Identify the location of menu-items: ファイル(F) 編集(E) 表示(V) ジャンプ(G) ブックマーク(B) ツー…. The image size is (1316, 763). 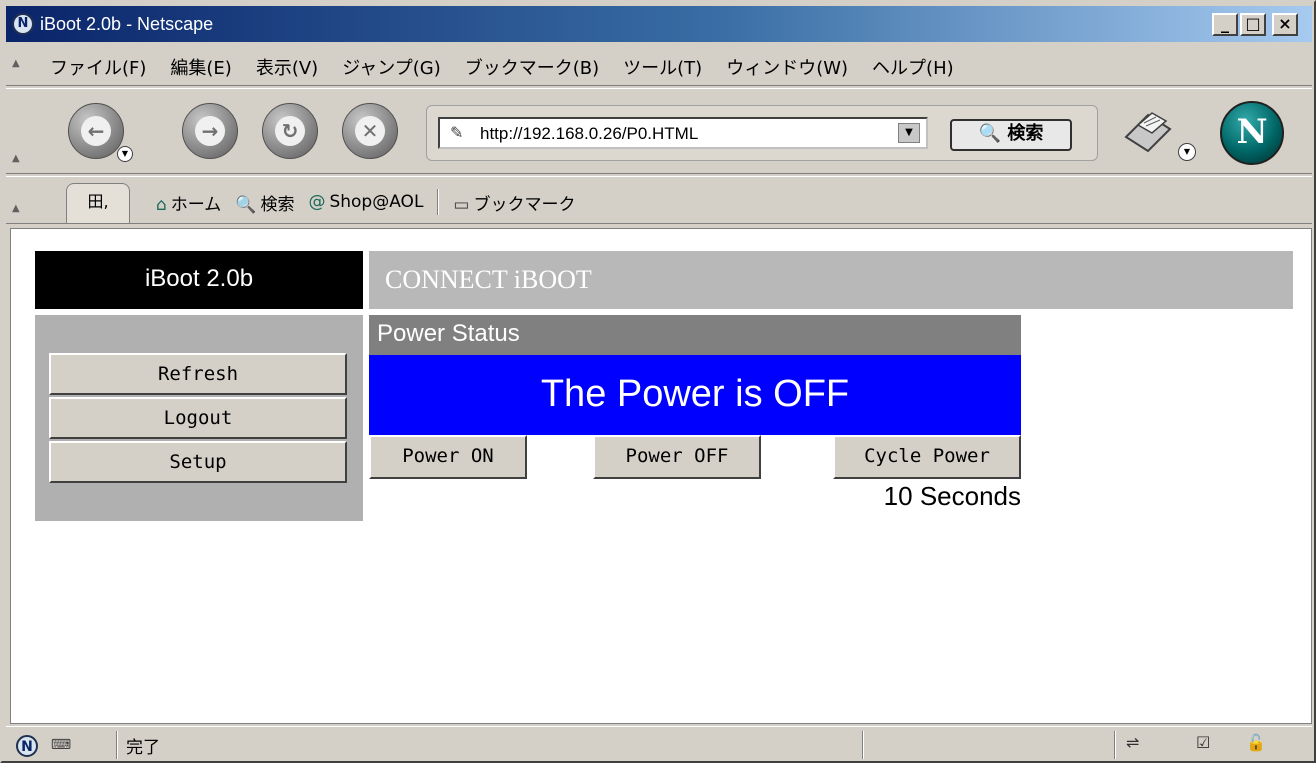
(502, 67).